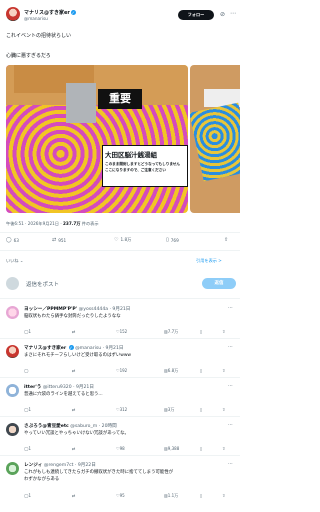  What do you see at coordinates (129, 332) in the screenshot?
I see `reply-actions: ◯ 1 ⇄ ♡ 152 ▥ 7.7万 ▯ ⇧` at bounding box center [129, 332].